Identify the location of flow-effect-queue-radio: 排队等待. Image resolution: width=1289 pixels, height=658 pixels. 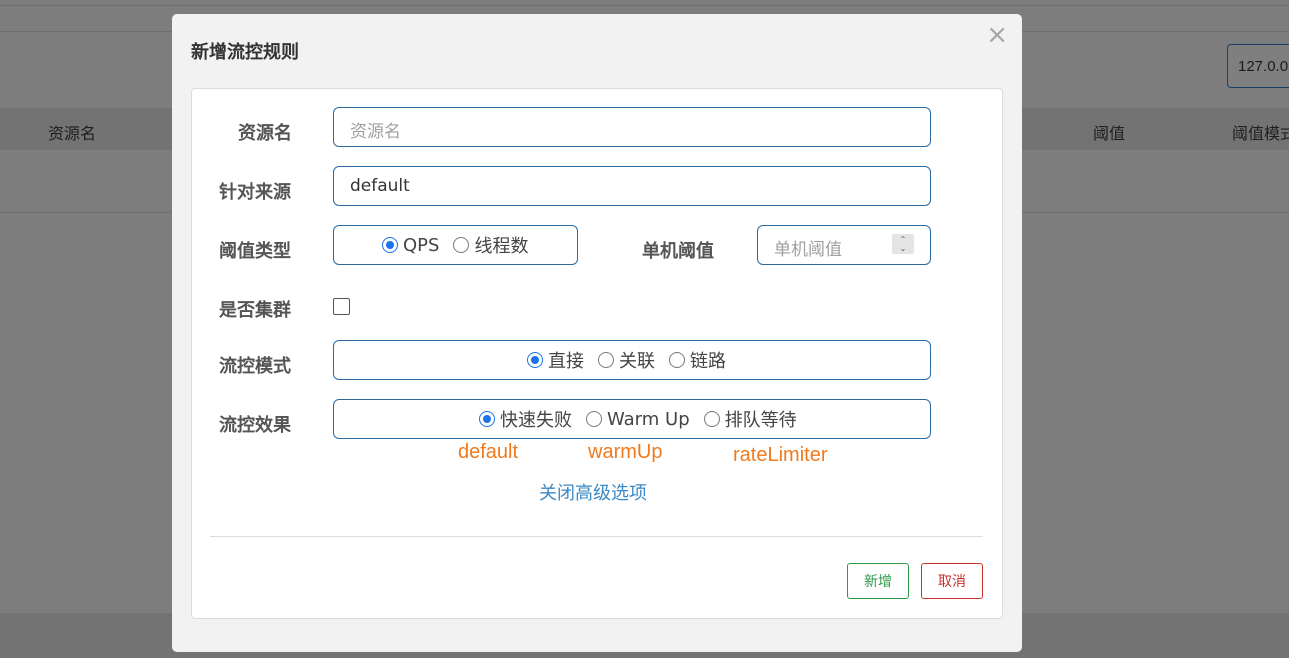
(750, 419).